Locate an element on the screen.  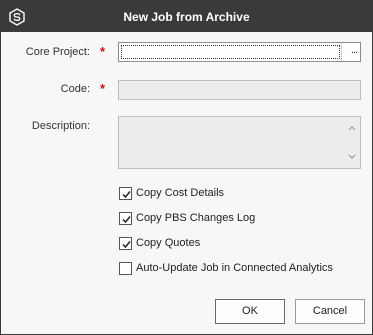
core-project-required-mark: * is located at coordinates (103, 51).